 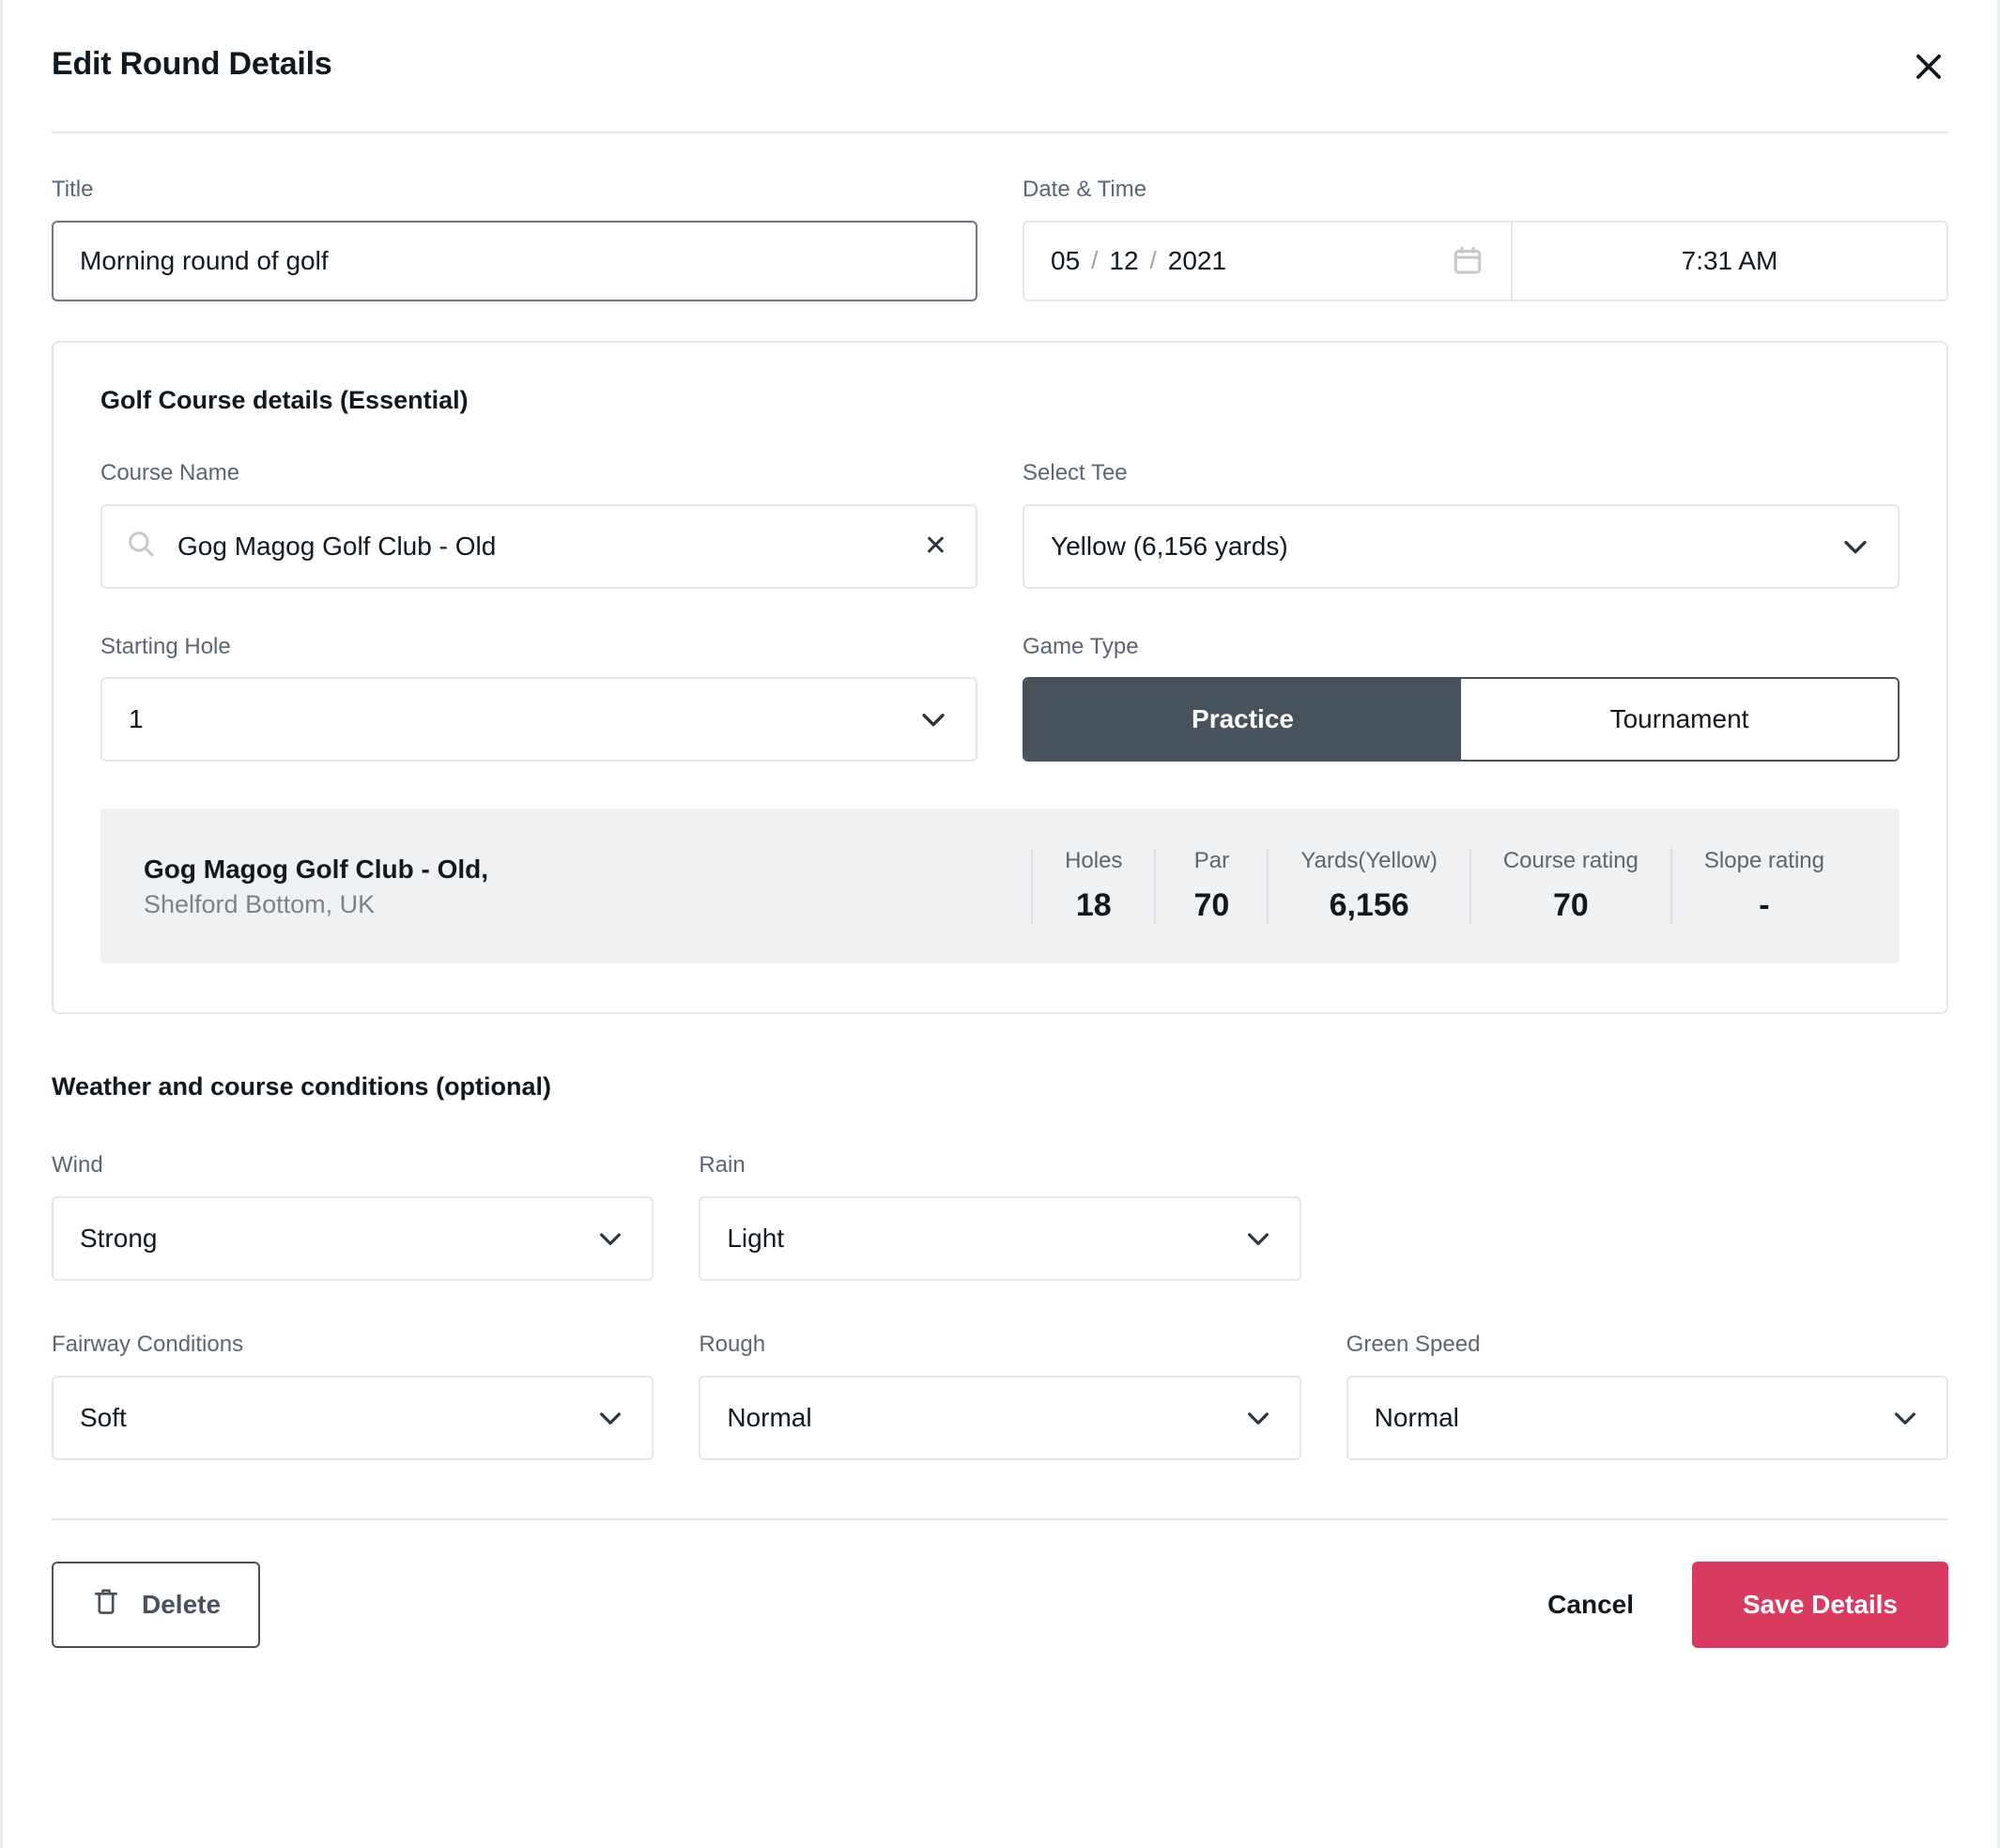 What do you see at coordinates (136, 719) in the screenshot?
I see `starting-hole-value: 1` at bounding box center [136, 719].